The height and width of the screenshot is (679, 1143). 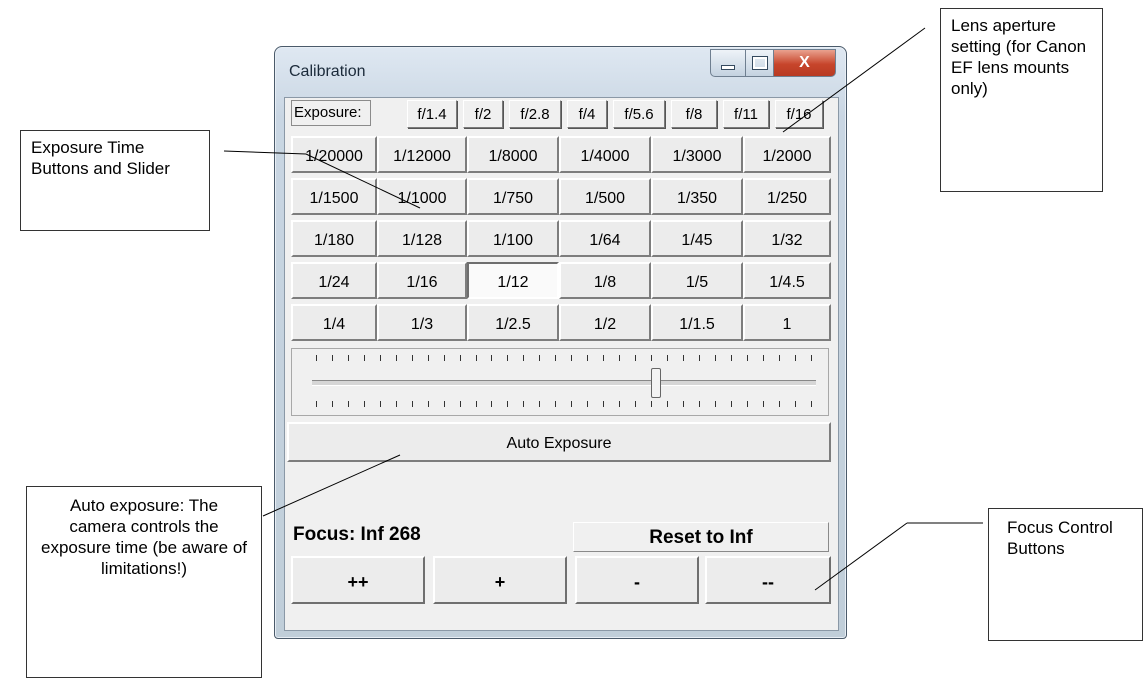 I want to click on exposure-time-button: 1/4, so click(x=334, y=322).